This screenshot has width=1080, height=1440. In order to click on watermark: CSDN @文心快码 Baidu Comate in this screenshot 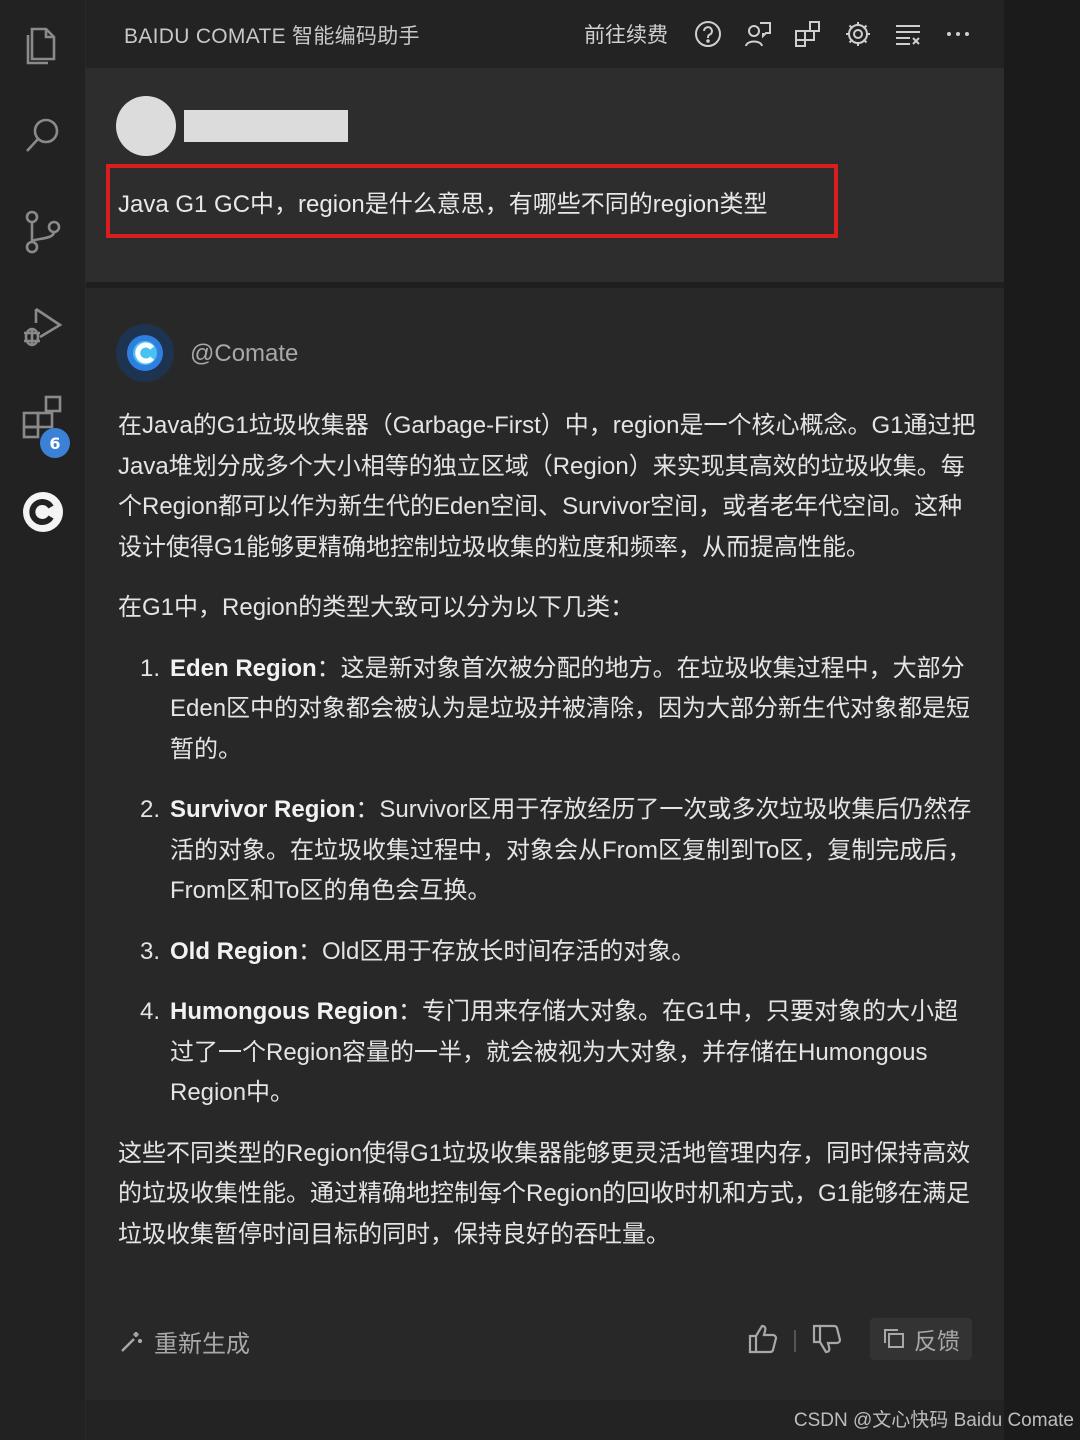, I will do `click(933, 1420)`.